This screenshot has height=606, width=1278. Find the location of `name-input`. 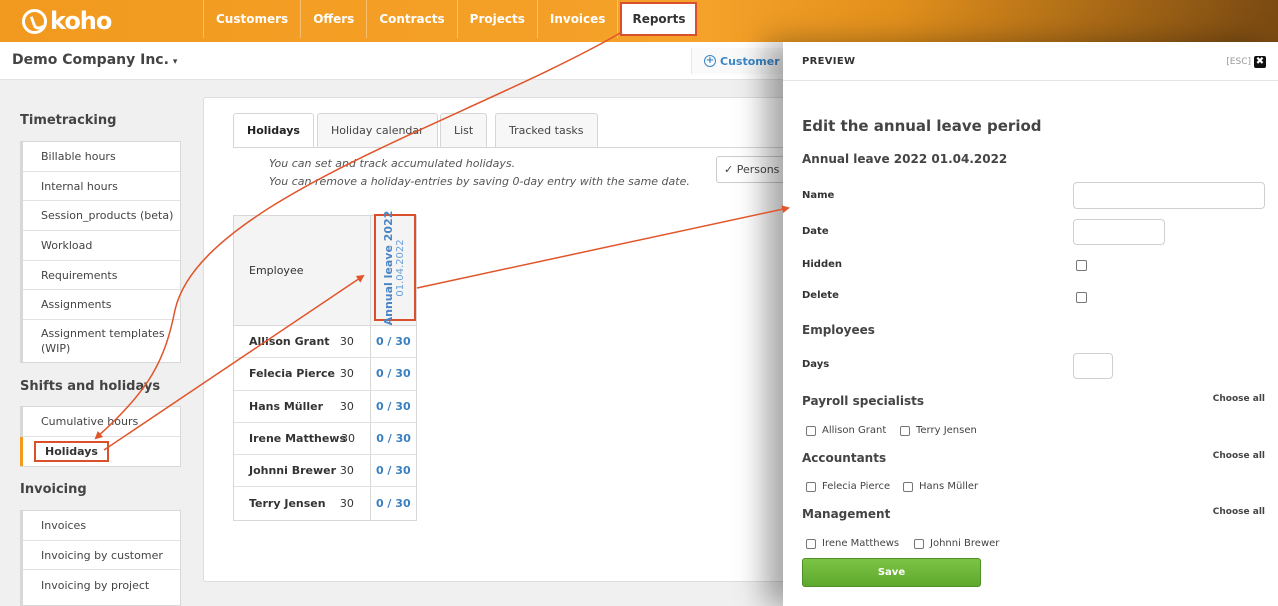

name-input is located at coordinates (1169, 195).